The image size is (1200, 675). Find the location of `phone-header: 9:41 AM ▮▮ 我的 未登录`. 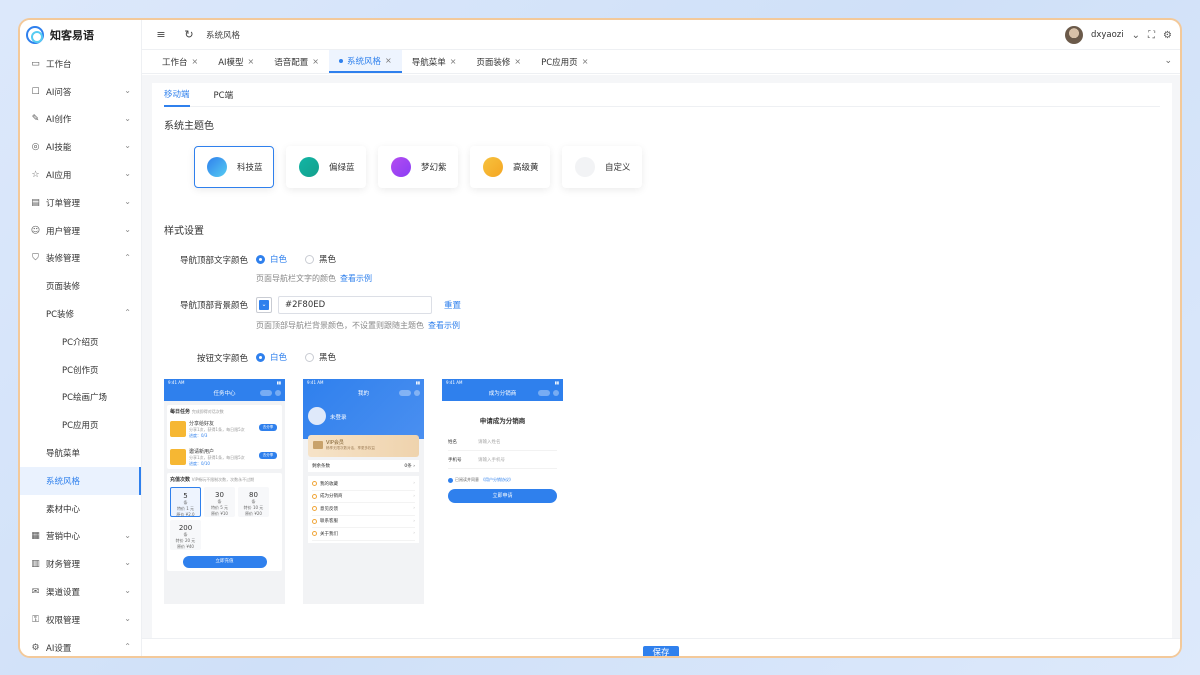

phone-header: 9:41 AM ▮▮ 我的 未登录 is located at coordinates (363, 409).